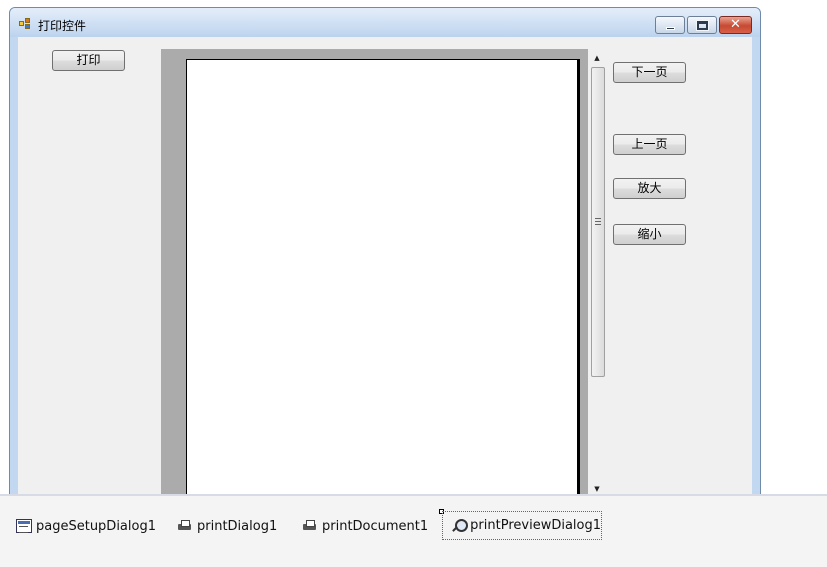 The image size is (827, 567). Describe the element at coordinates (375, 526) in the screenshot. I see `tray-item-label: printDocument1` at that location.